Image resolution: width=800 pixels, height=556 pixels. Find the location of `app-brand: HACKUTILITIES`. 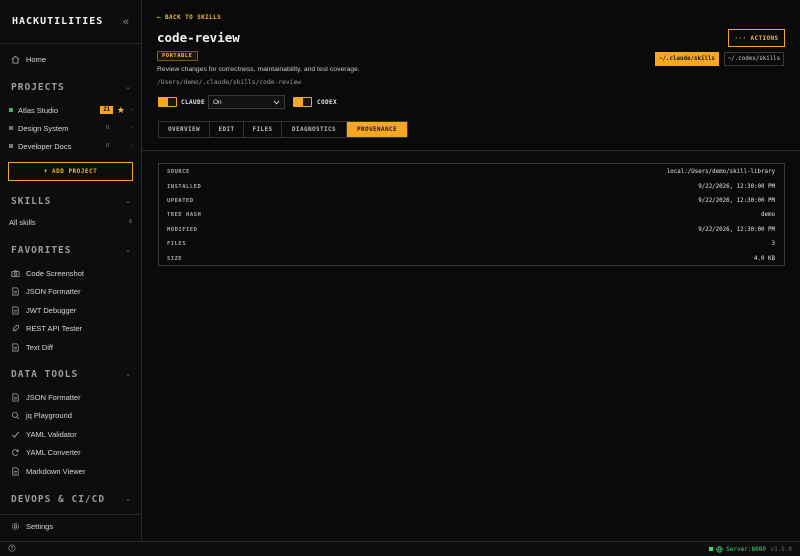

app-brand: HACKUTILITIES is located at coordinates (58, 21).